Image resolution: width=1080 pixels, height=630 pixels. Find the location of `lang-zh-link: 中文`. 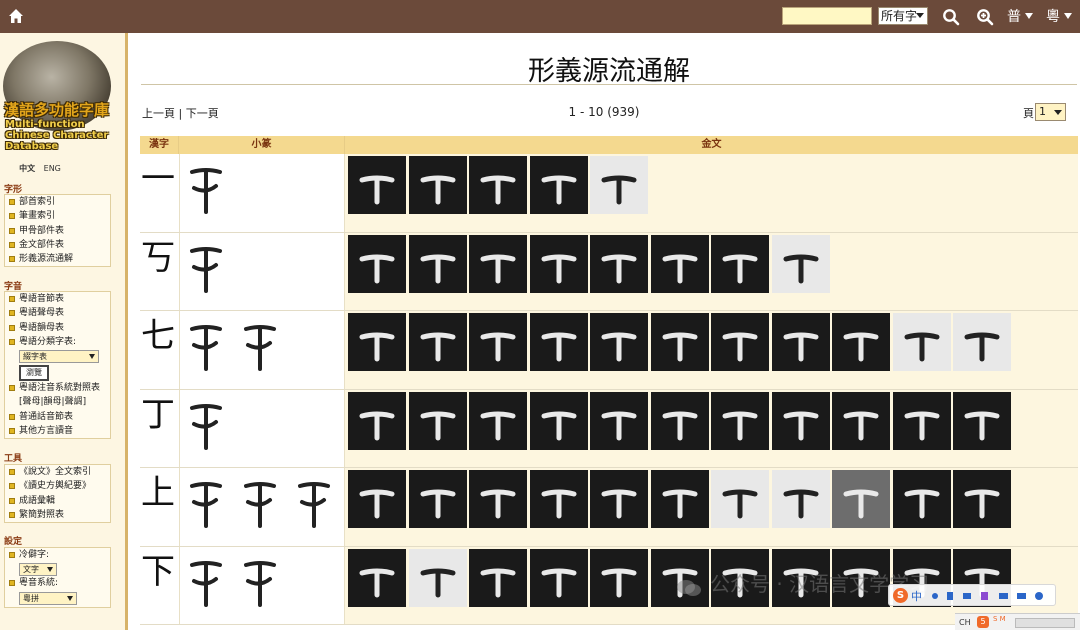

lang-zh-link: 中文 is located at coordinates (27, 168).